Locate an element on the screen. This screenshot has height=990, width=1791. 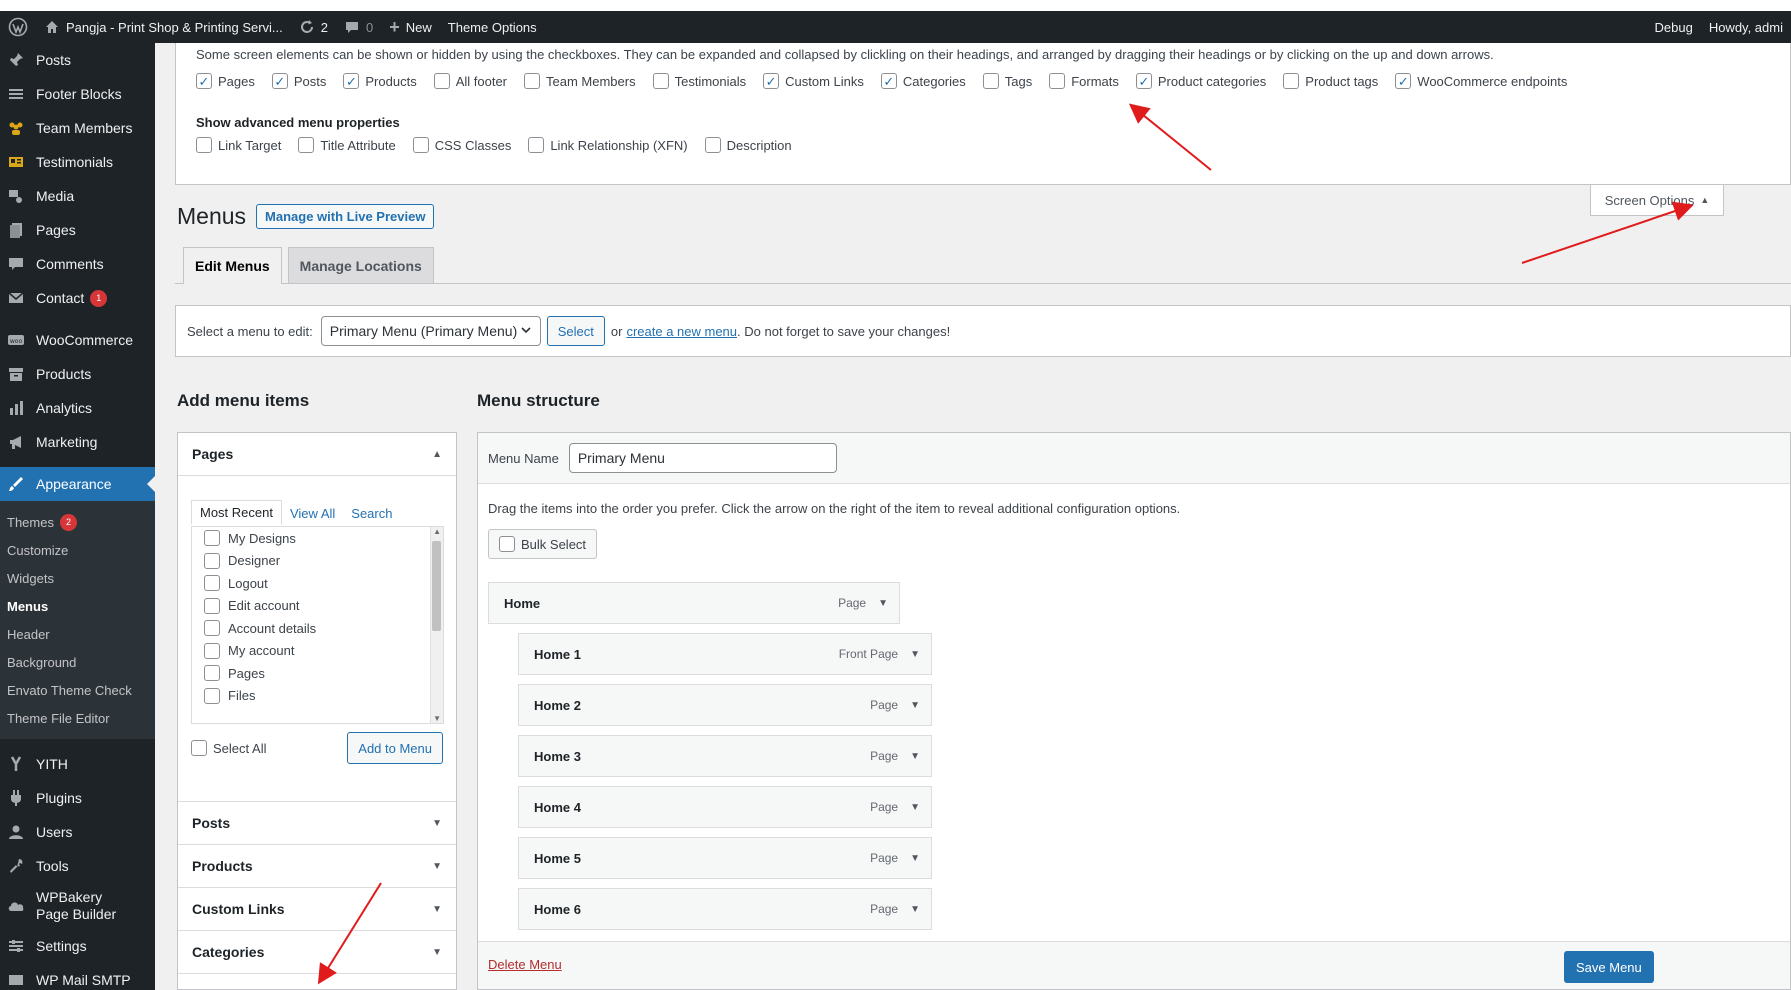
submenu-widgets: Widgets is located at coordinates (77, 578).